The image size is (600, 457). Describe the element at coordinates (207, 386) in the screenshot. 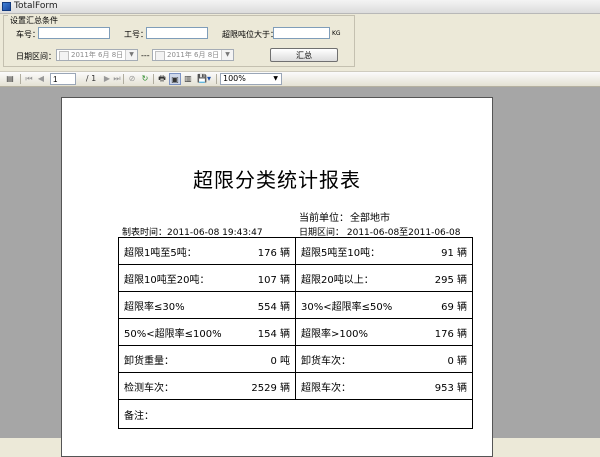

I see `stat-cell: 检测车次： 2529 辆` at that location.